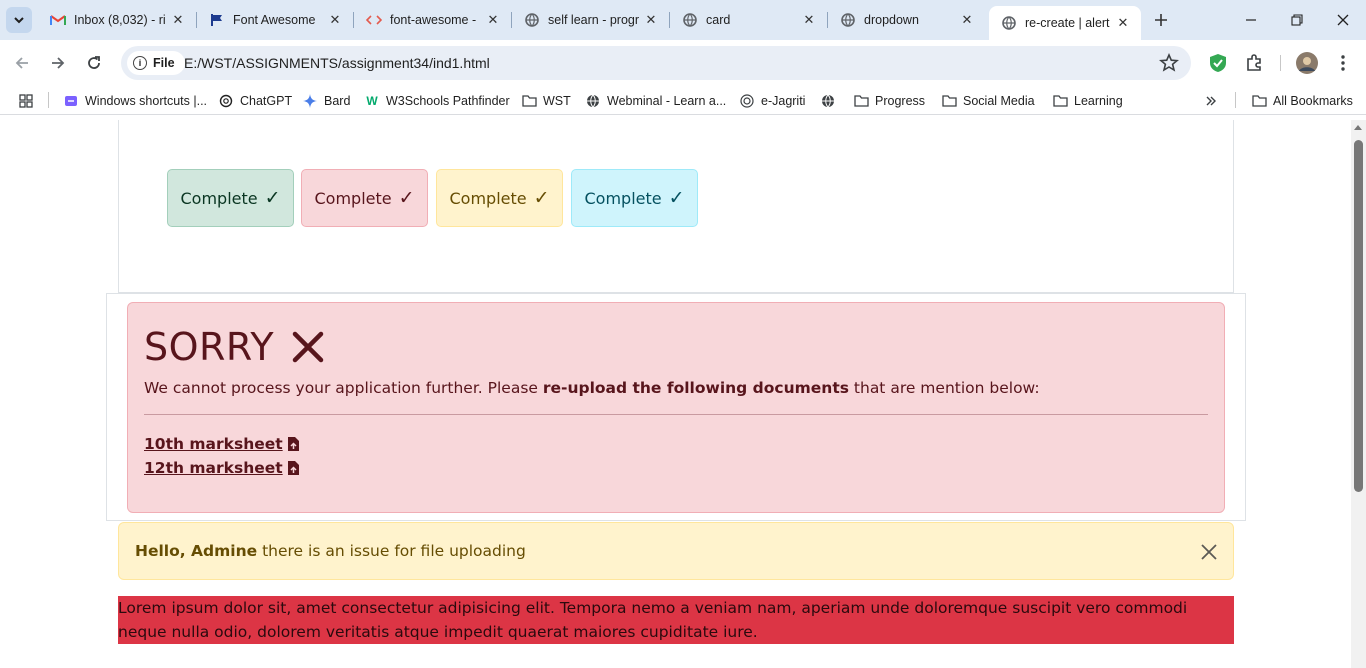  I want to click on minimize-icon, so click(1251, 20).